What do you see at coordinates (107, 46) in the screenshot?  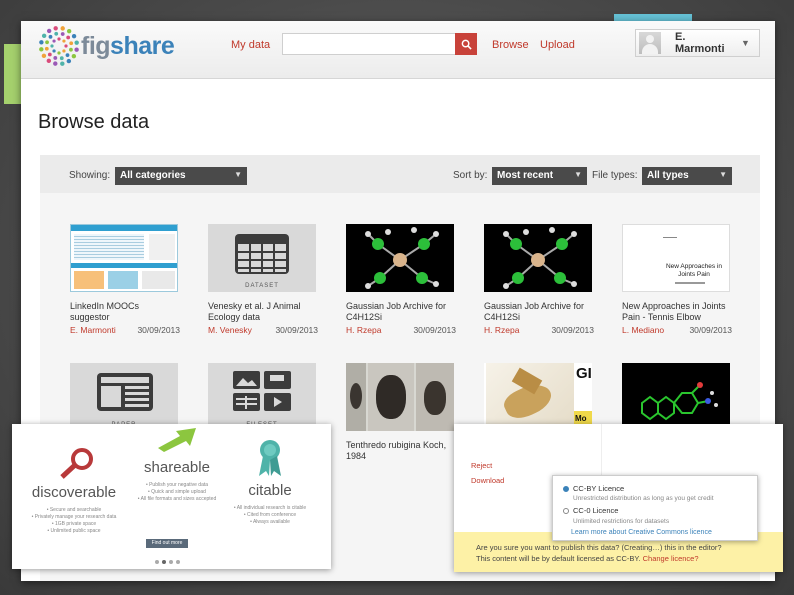 I see `figshare-logo: figshare` at bounding box center [107, 46].